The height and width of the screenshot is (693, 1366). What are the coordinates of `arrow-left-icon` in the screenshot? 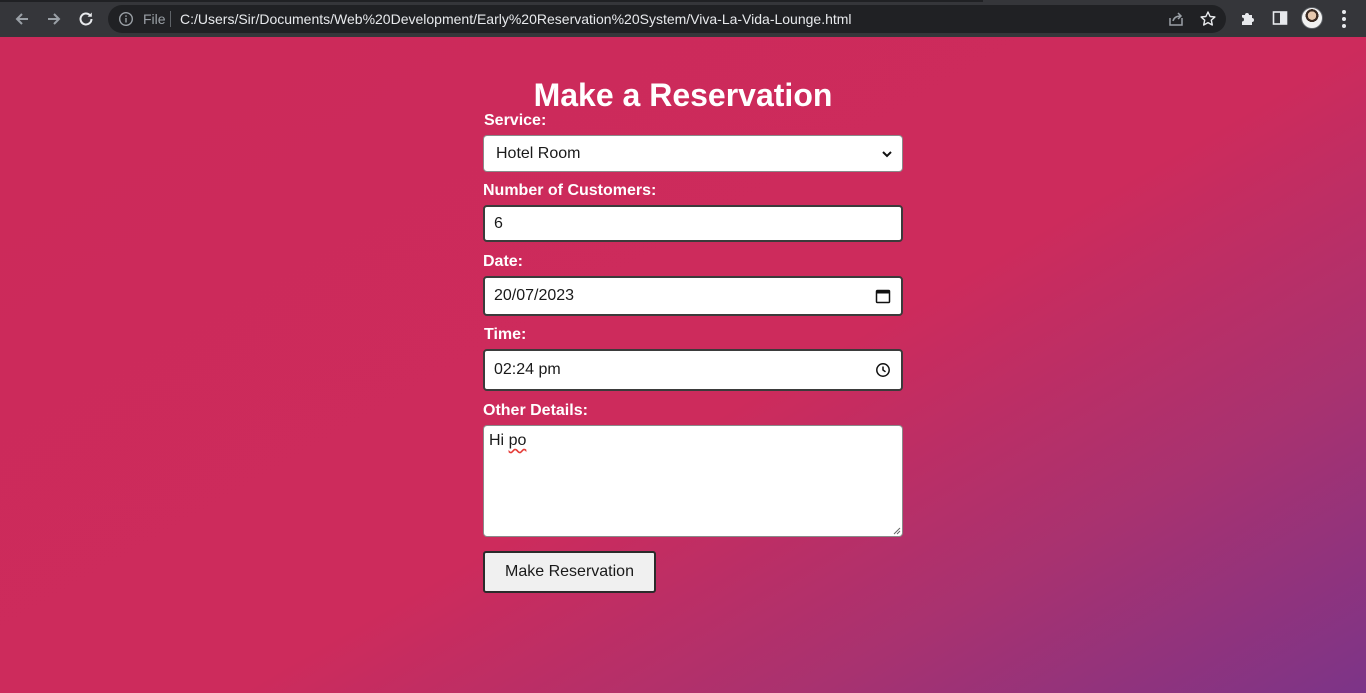 It's located at (21, 19).